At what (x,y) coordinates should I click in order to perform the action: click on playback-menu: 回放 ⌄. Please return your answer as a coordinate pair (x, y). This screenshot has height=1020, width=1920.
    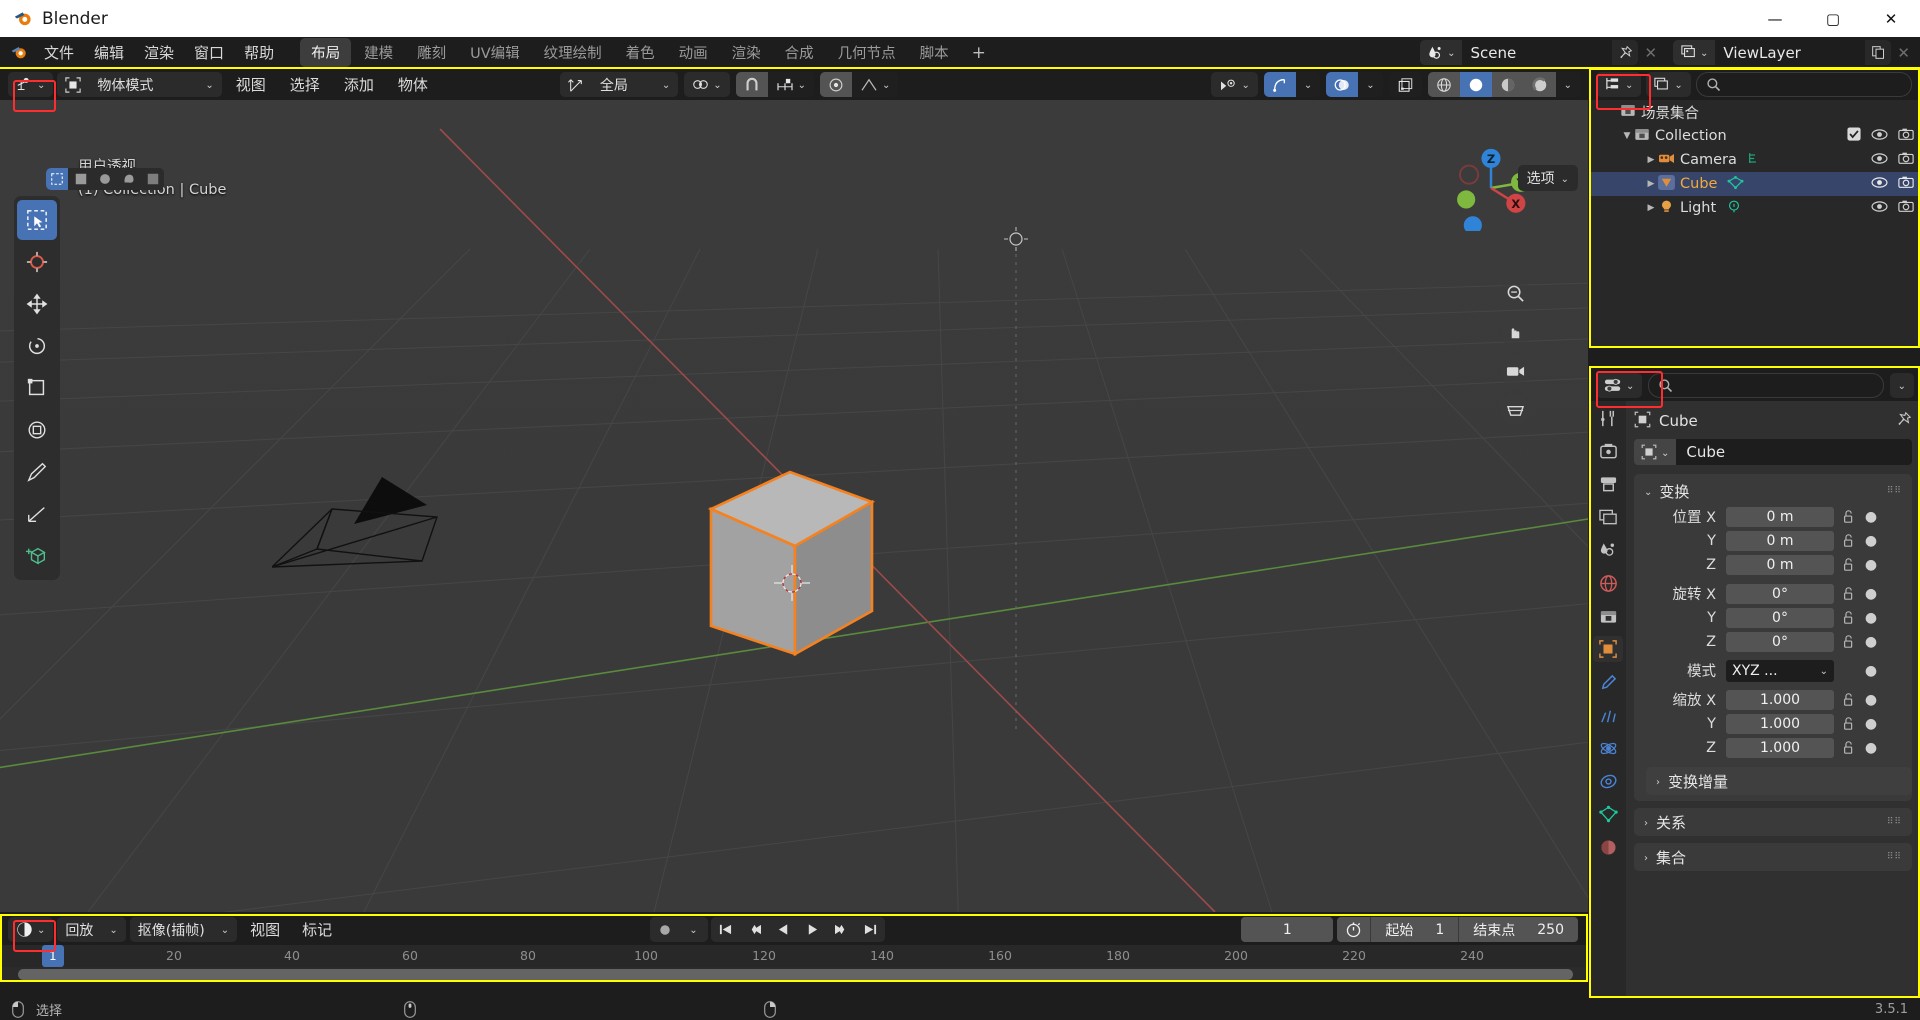
    Looking at the image, I should click on (91, 929).